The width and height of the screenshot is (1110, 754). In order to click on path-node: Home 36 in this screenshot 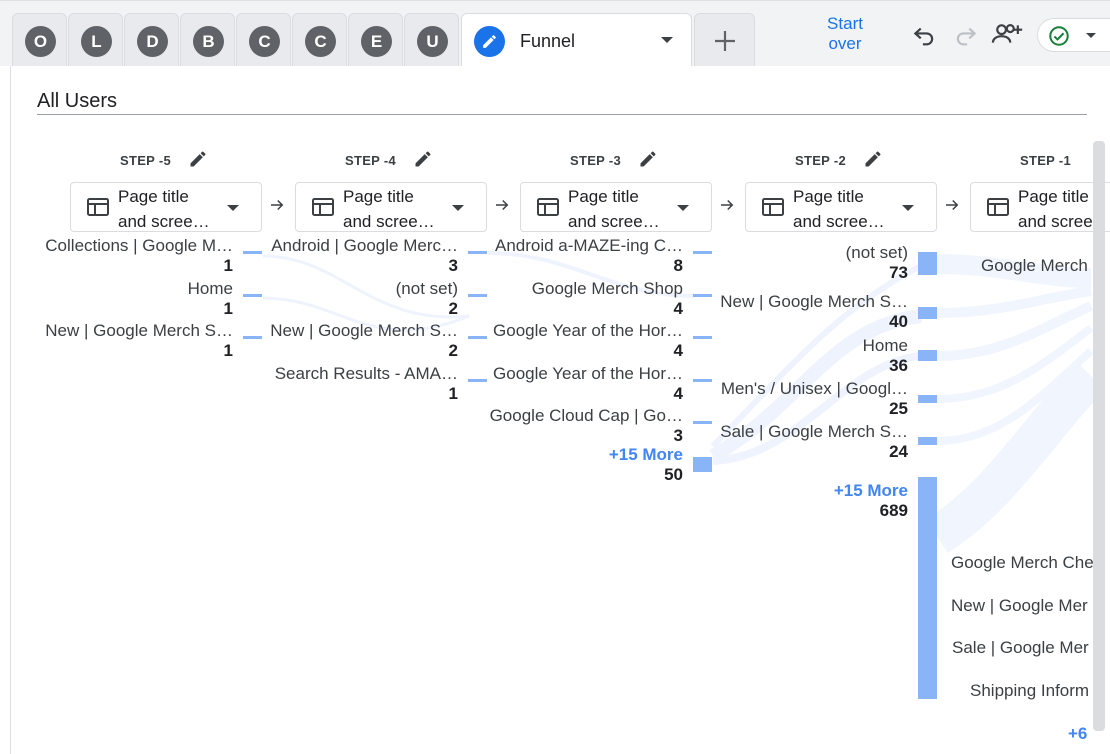, I will do `click(808, 356)`.